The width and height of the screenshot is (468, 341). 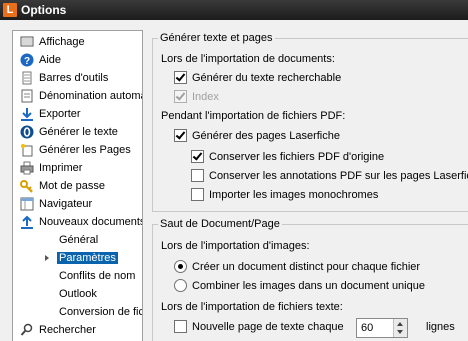 I want to click on nav-item-nouveaux-documents: Nouveaux documents, so click(x=78, y=222).